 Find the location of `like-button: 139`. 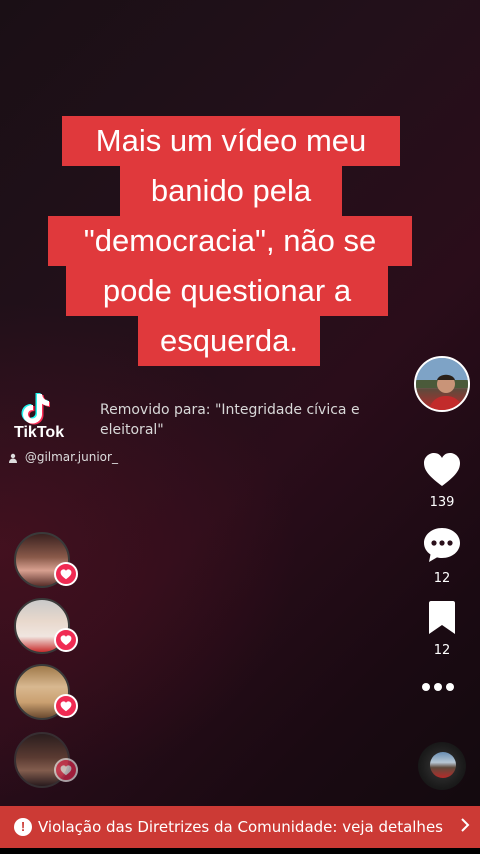

like-button: 139 is located at coordinates (442, 481).